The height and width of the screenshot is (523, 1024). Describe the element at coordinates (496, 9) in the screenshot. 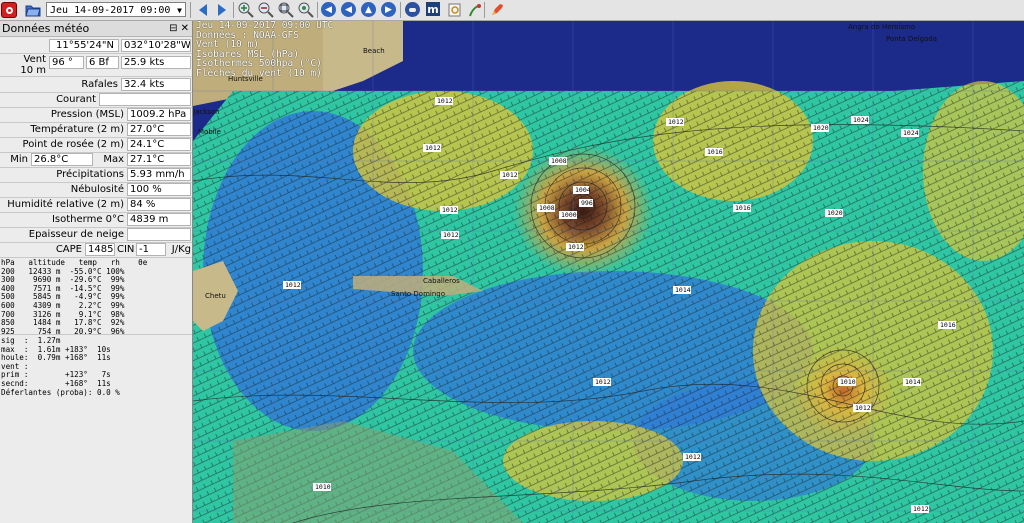

I see `rocket-icon` at that location.